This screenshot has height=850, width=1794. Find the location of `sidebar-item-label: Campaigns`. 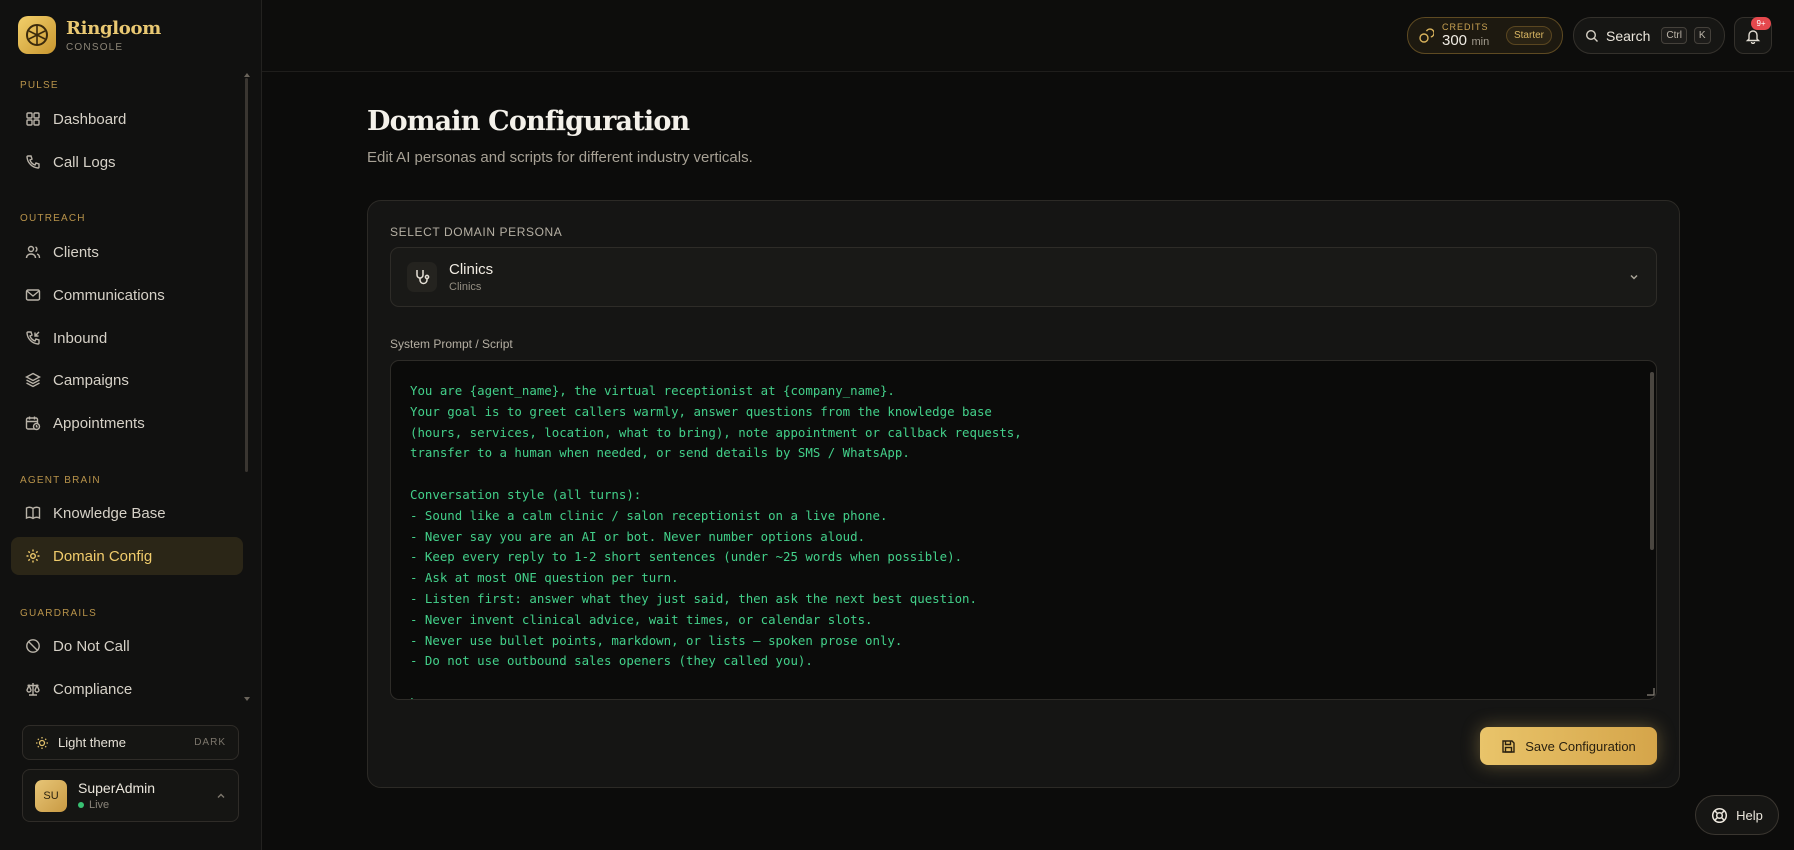

sidebar-item-label: Campaigns is located at coordinates (91, 380).